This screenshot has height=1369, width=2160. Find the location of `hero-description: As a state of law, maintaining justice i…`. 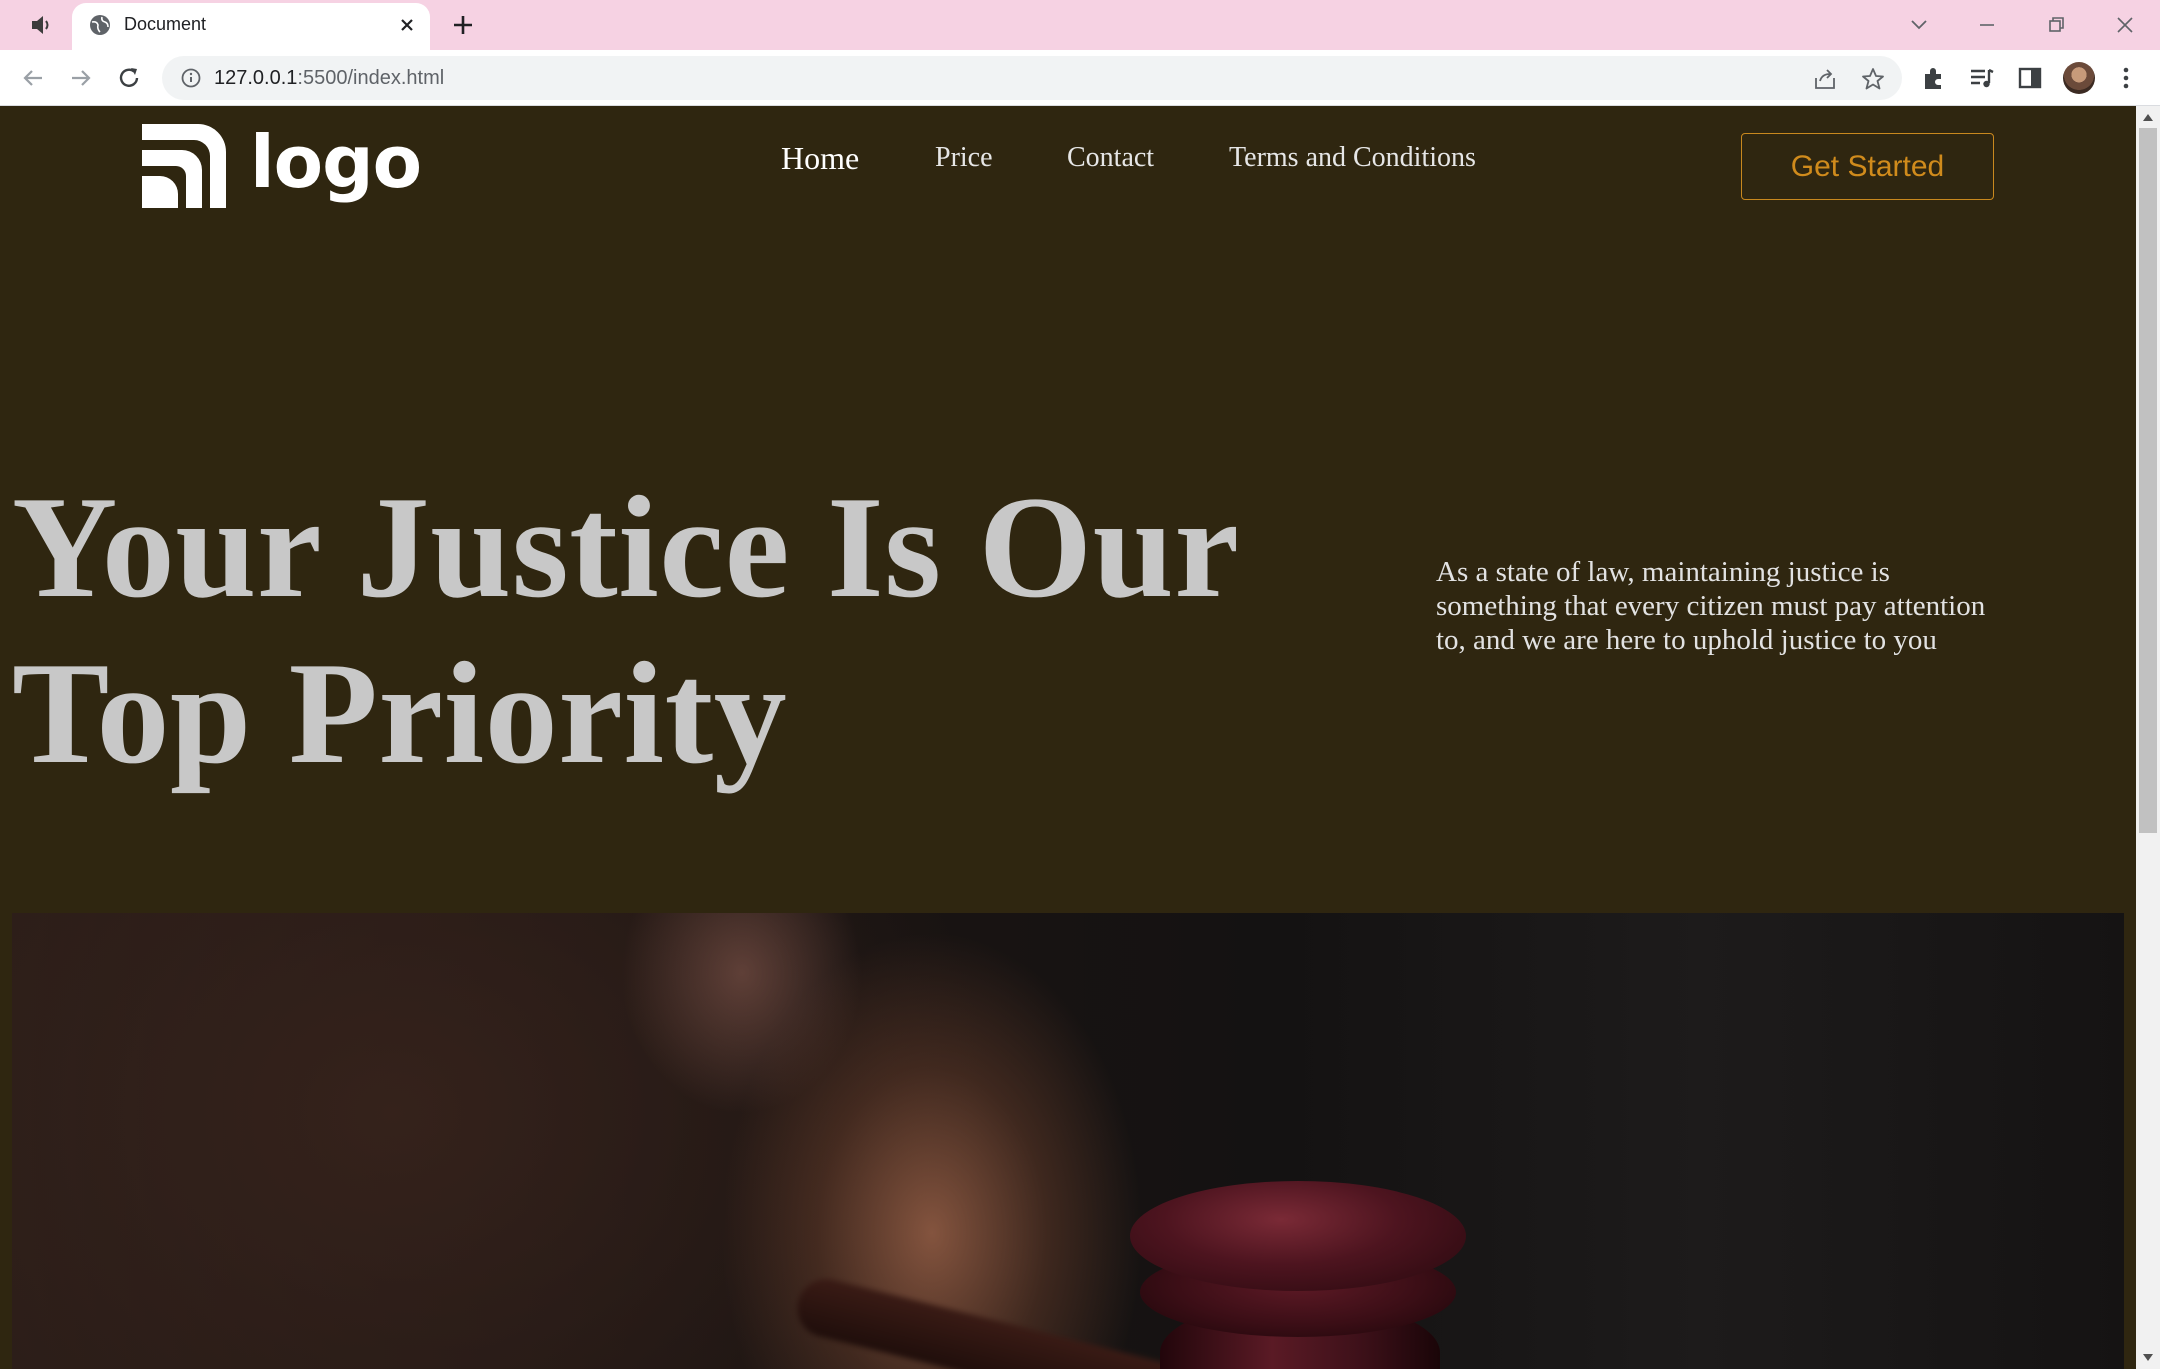

hero-description: As a state of law, maintaining justice i… is located at coordinates (1711, 606).